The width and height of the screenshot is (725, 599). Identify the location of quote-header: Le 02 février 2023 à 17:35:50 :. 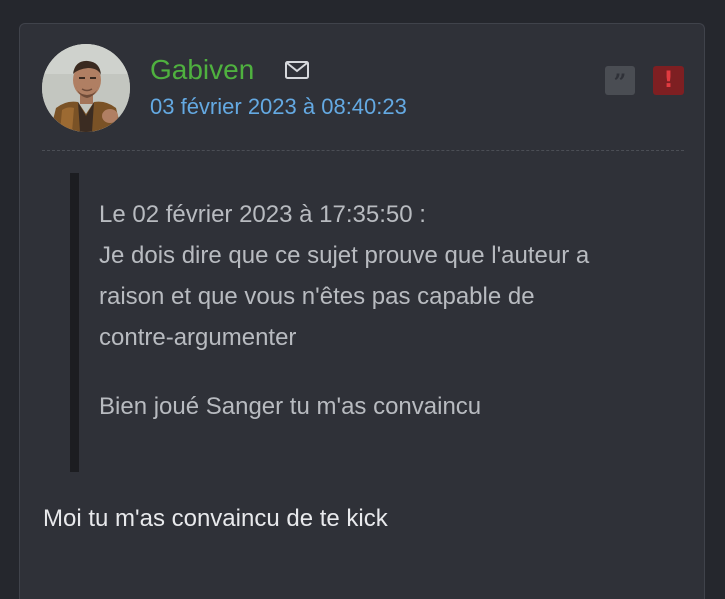
(262, 214).